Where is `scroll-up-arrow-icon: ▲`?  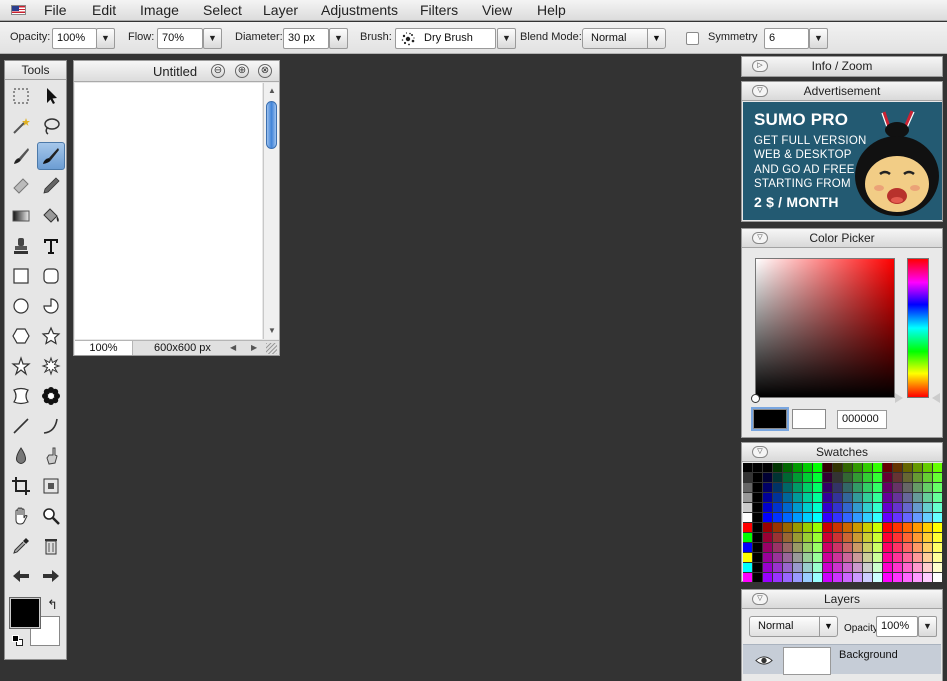 scroll-up-arrow-icon: ▲ is located at coordinates (272, 90).